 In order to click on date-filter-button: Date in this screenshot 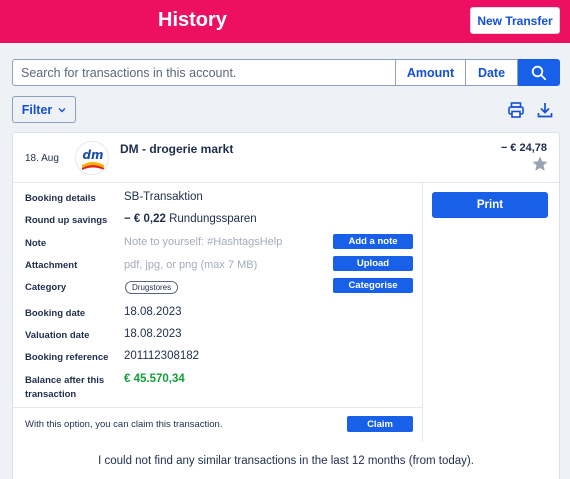, I will do `click(492, 72)`.